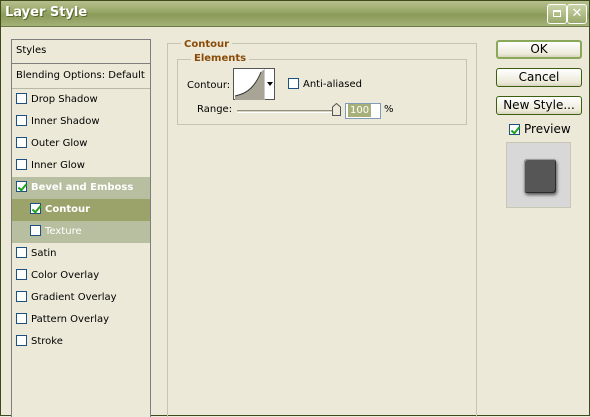 The image size is (590, 417). What do you see at coordinates (65, 275) in the screenshot?
I see `style-item-label: Color Overlay` at bounding box center [65, 275].